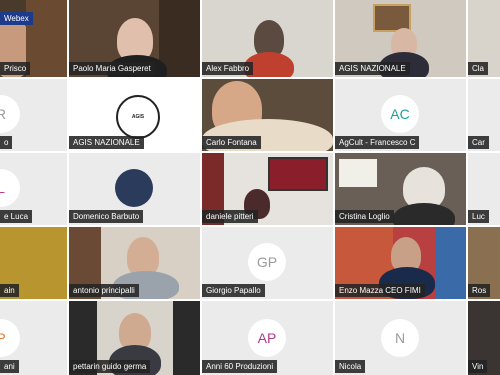 The height and width of the screenshot is (375, 500). Describe the element at coordinates (400, 38) in the screenshot. I see `participant-tile: AGIS NAZIONALE` at that location.